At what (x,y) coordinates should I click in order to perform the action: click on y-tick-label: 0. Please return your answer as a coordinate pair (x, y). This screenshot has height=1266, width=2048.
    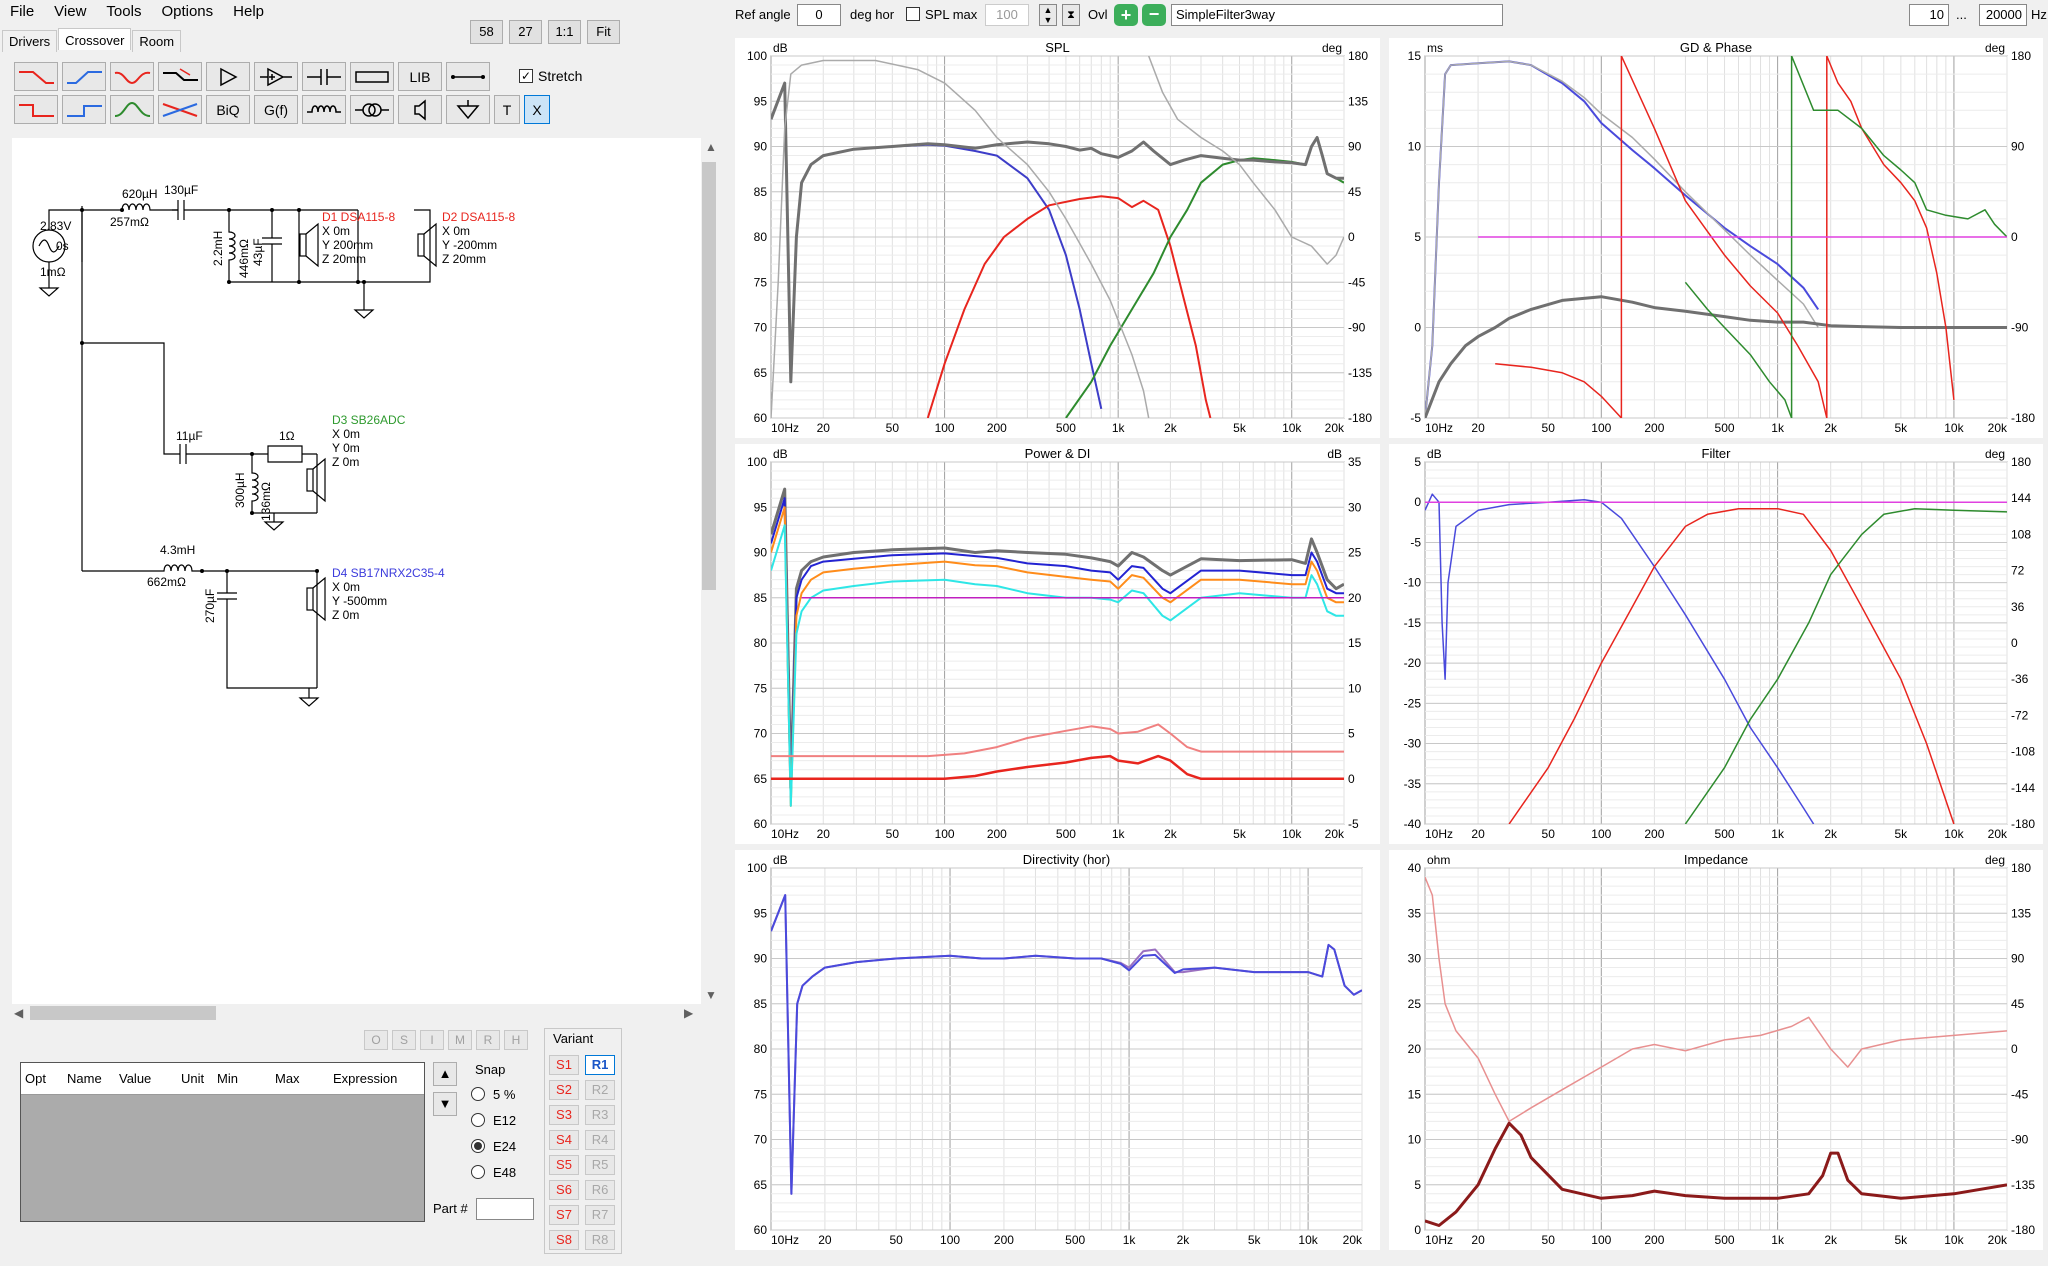
    Looking at the image, I should click on (1417, 502).